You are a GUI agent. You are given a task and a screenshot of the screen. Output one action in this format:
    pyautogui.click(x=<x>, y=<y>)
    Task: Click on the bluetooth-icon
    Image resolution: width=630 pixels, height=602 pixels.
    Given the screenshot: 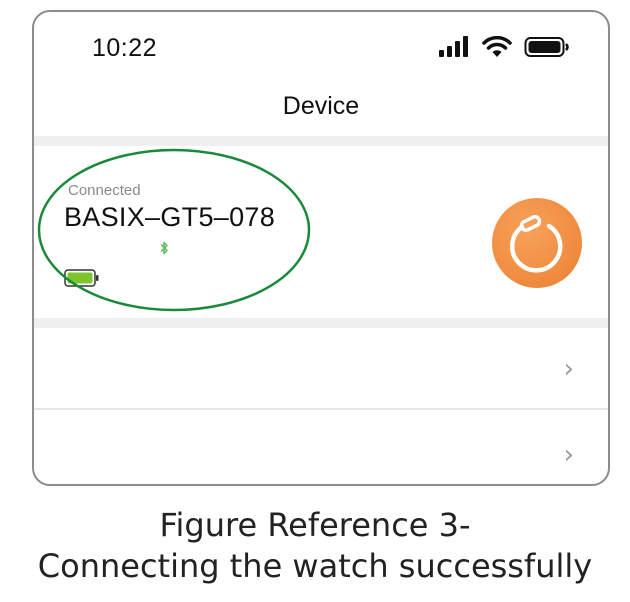 What is the action you would take?
    pyautogui.click(x=164, y=248)
    